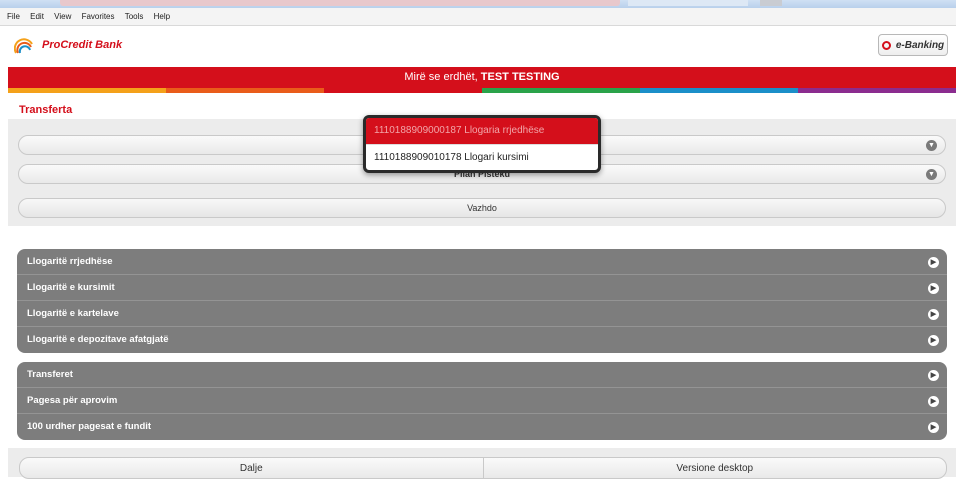  I want to click on site-header: ProCredit Bank e-Banking, so click(478, 46).